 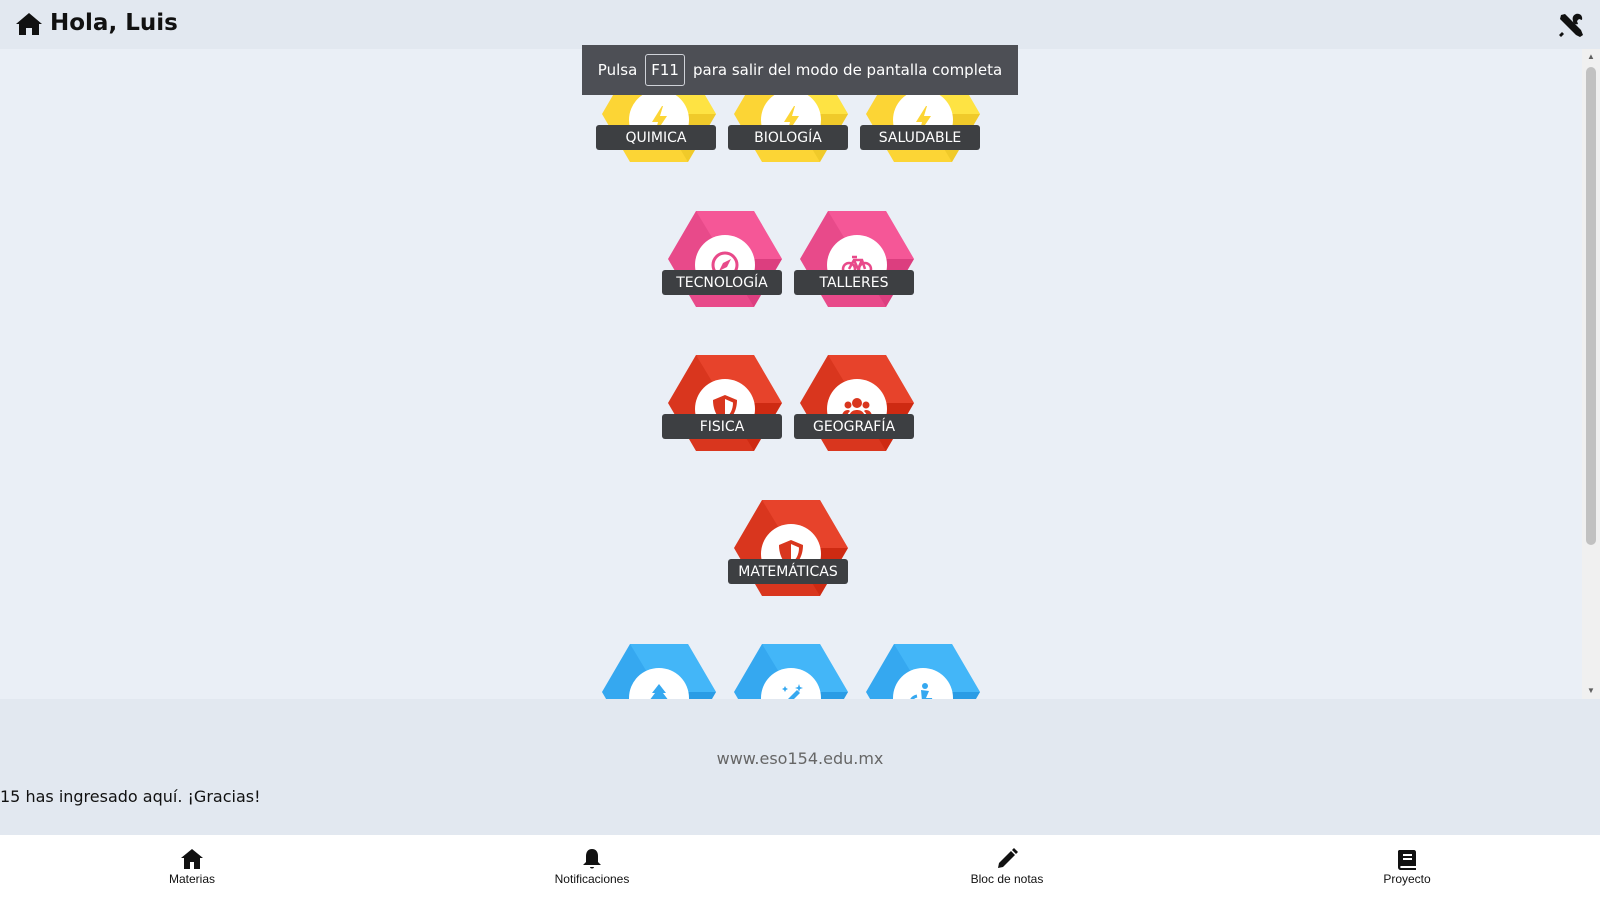 I want to click on page-title: Hola, Luis, so click(x=114, y=23).